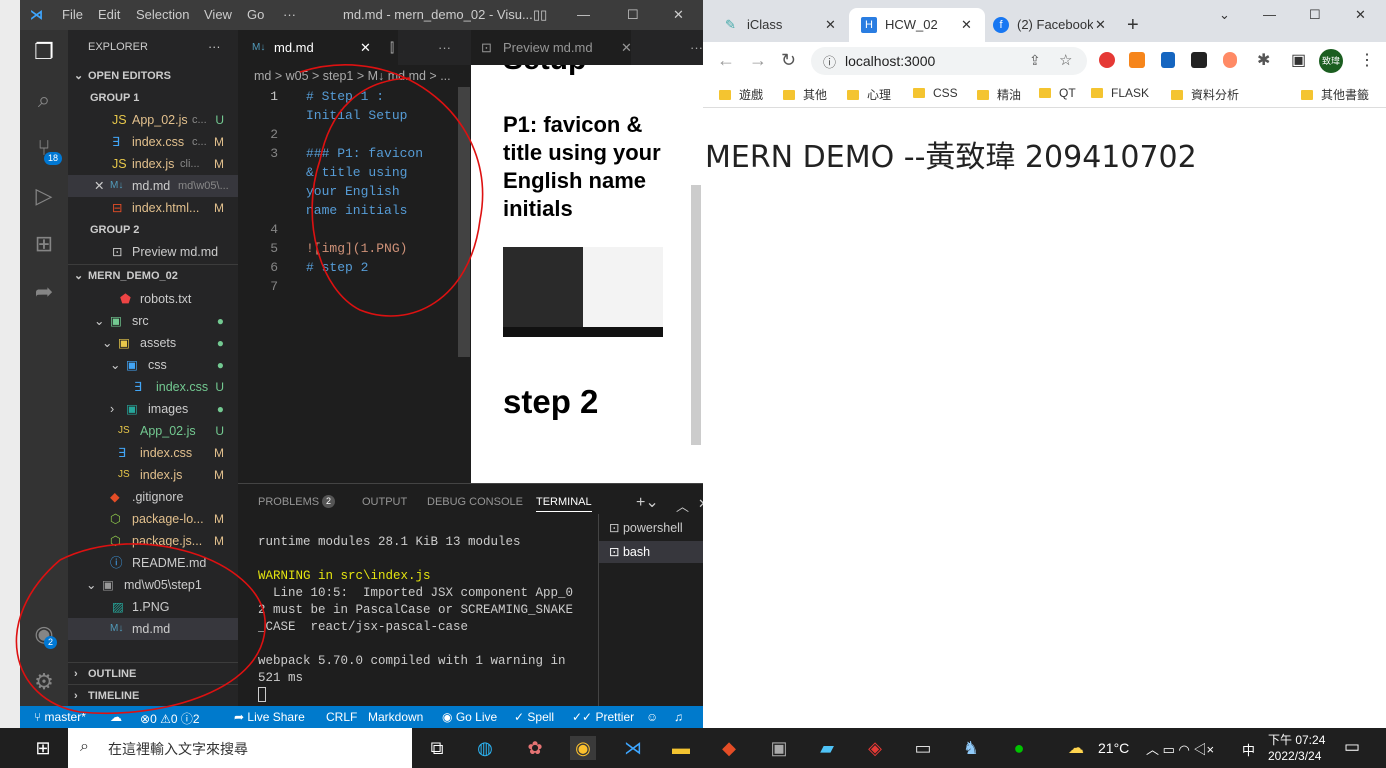  Describe the element at coordinates (583, 748) in the screenshot. I see `chrome-icon: ◉` at that location.